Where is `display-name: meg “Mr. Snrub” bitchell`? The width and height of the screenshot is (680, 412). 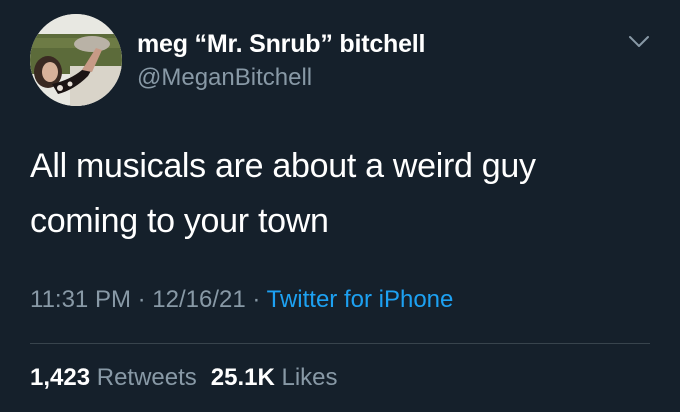 display-name: meg “Mr. Snrub” bitchell is located at coordinates (281, 44).